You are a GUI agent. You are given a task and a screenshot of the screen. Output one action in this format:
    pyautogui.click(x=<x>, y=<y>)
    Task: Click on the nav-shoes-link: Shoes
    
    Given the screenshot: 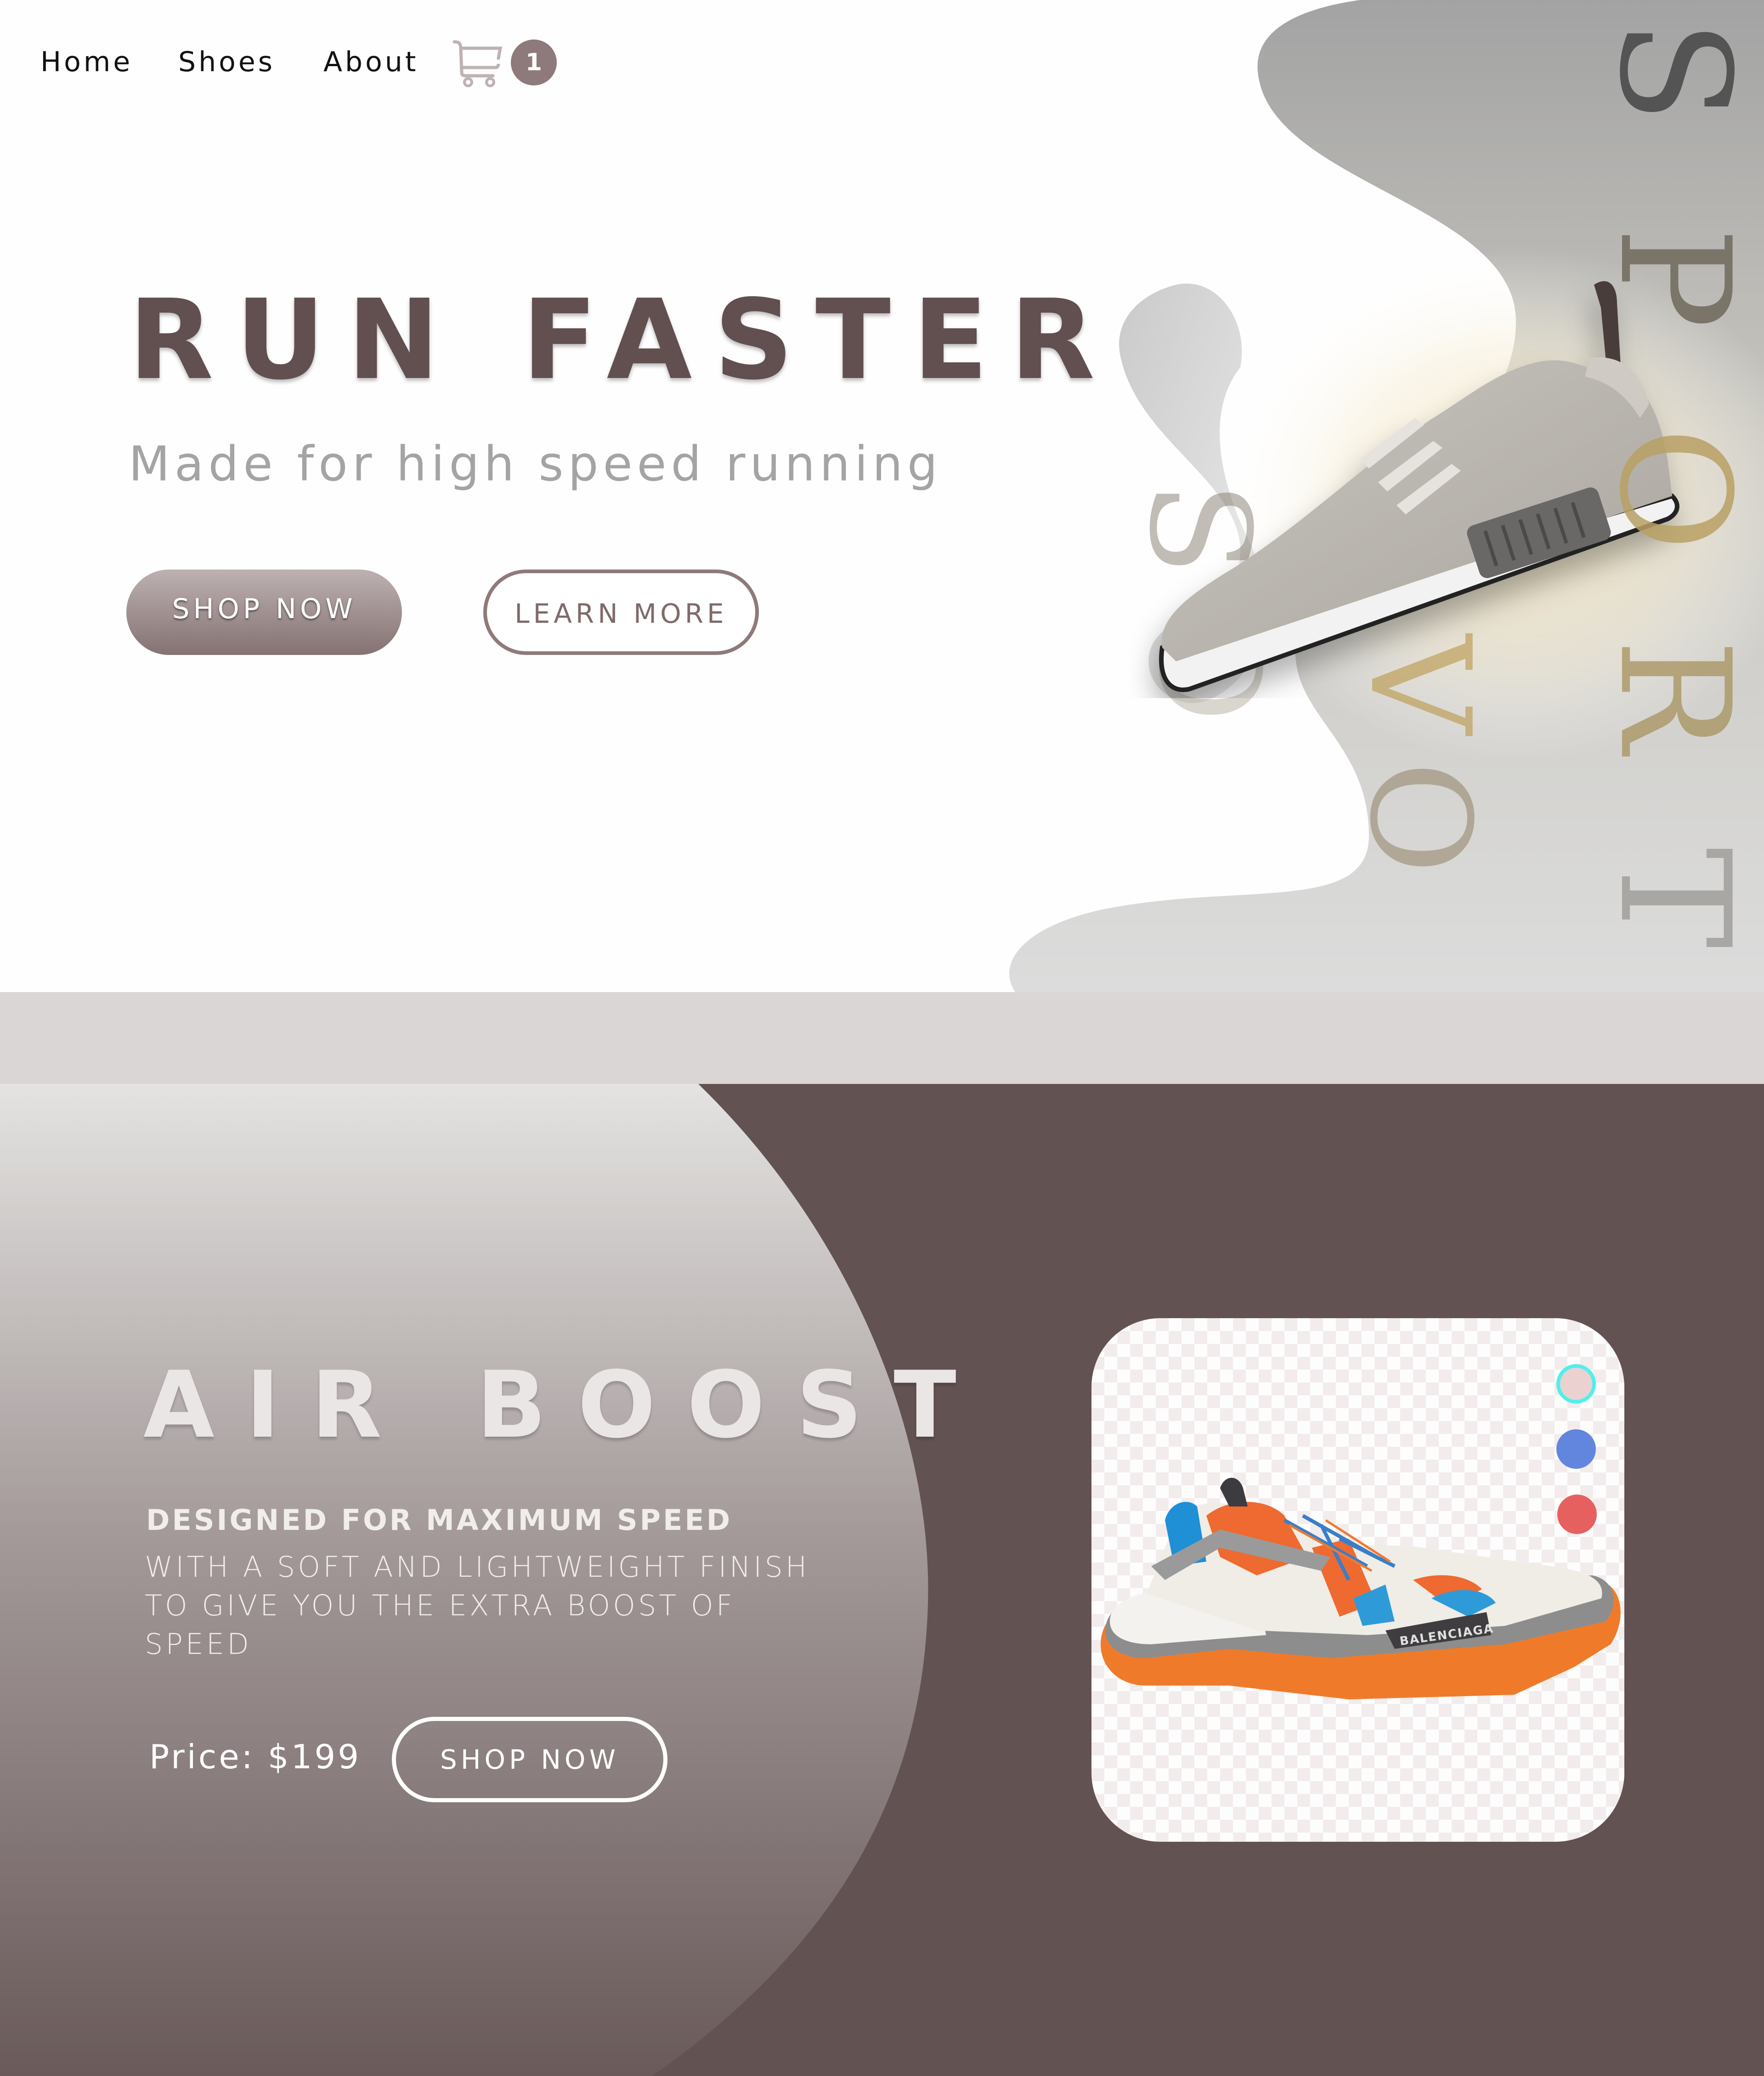 What is the action you would take?
    pyautogui.click(x=226, y=62)
    